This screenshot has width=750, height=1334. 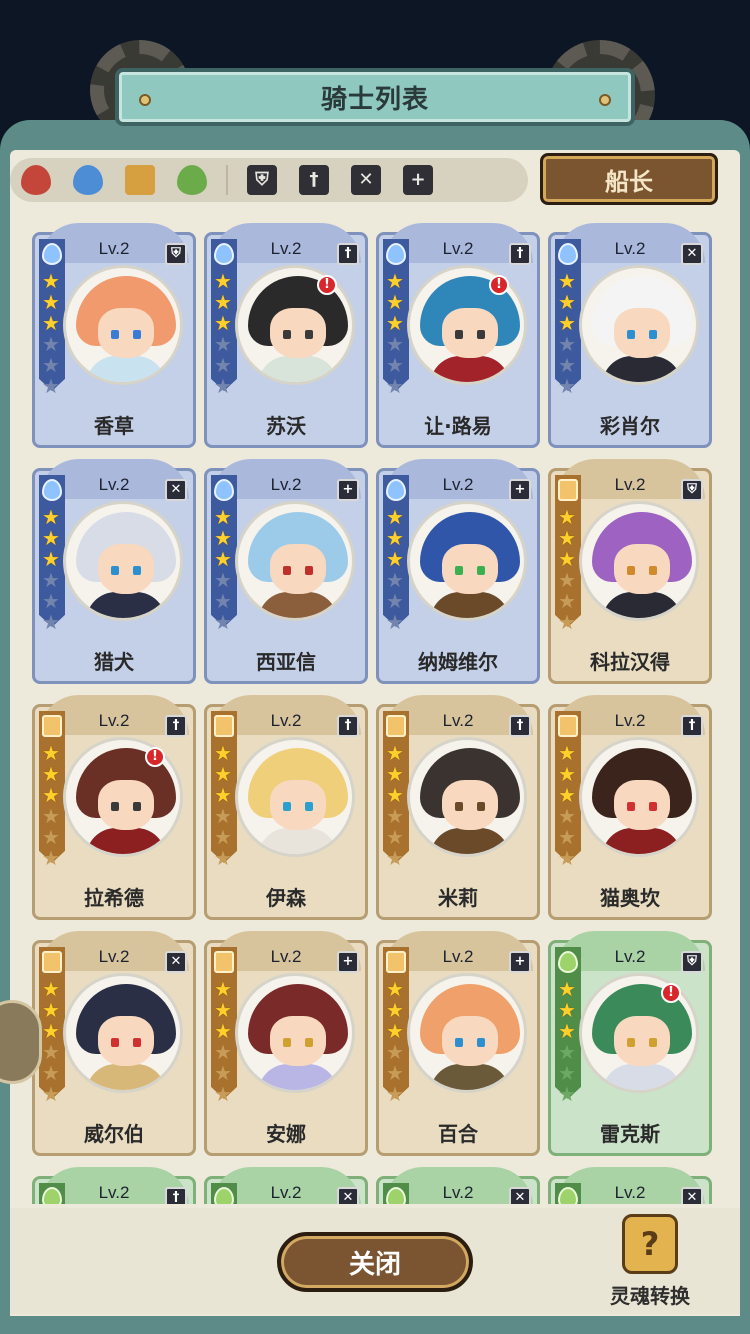 I want to click on filter-water, so click(x=88, y=180).